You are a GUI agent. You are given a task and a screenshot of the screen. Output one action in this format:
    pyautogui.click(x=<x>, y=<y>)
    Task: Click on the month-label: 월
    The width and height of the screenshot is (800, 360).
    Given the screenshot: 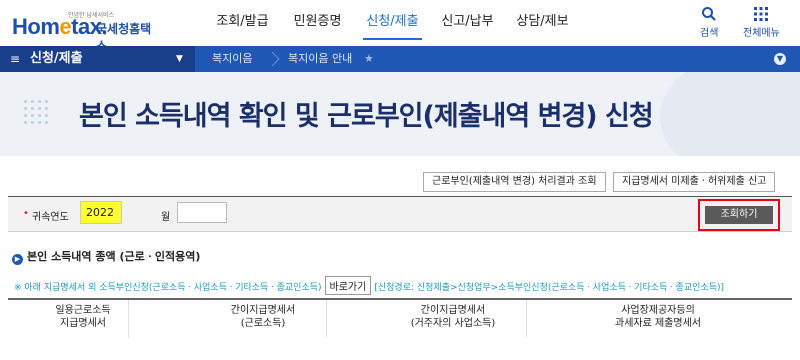 What is the action you would take?
    pyautogui.click(x=166, y=217)
    